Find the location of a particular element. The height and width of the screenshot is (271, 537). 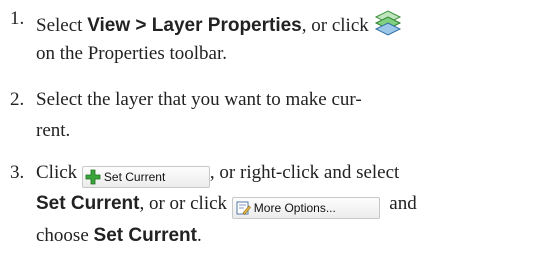

step-3-line-3: choose Set Current. is located at coordinates (119, 236).